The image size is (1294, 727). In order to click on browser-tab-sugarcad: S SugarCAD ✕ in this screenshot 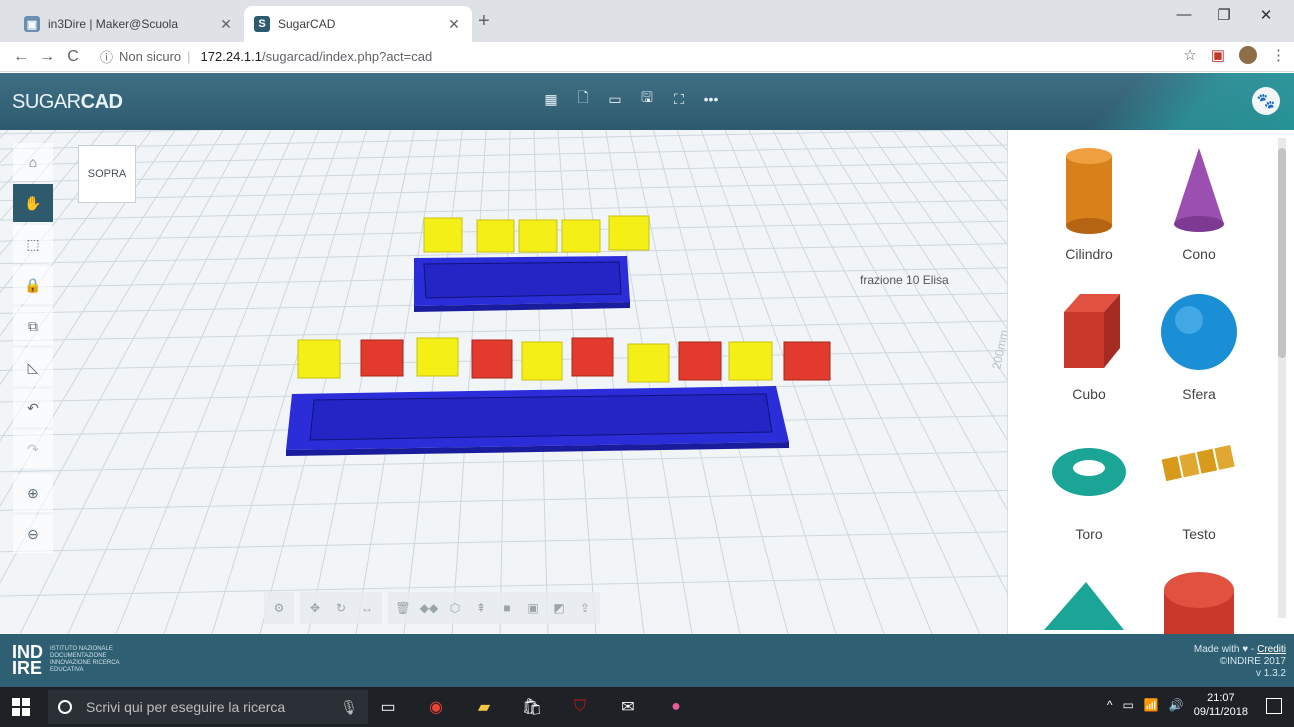, I will do `click(358, 24)`.